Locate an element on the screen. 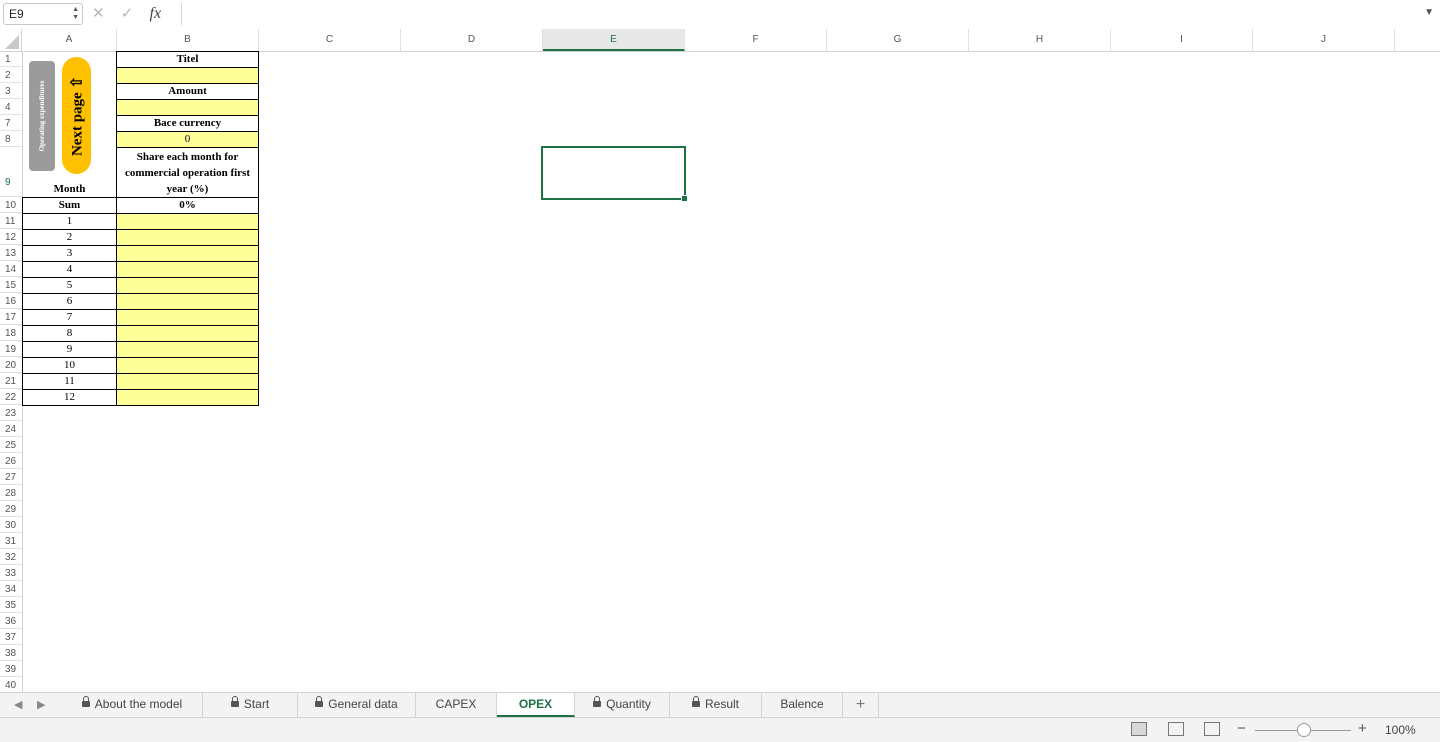 This screenshot has width=1440, height=742. name-box: E9 ▲ ▼ is located at coordinates (43, 14).